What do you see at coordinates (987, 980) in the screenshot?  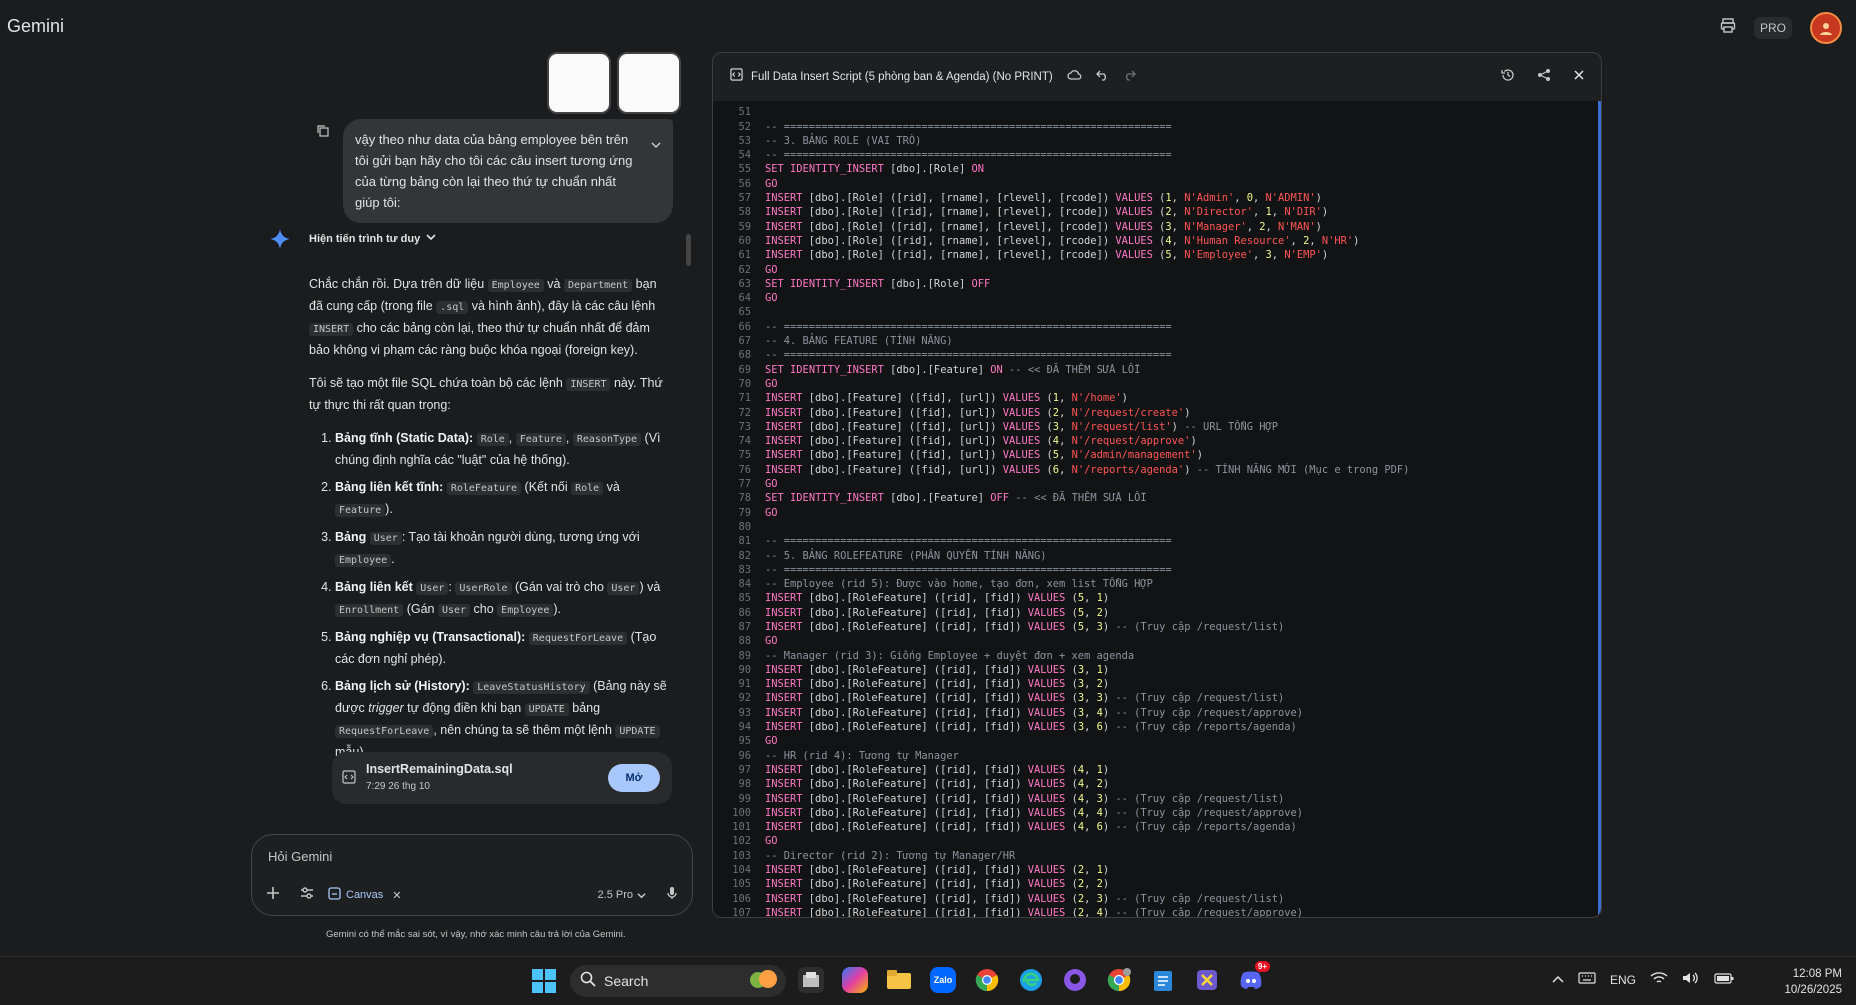 I see `chrome-icon` at bounding box center [987, 980].